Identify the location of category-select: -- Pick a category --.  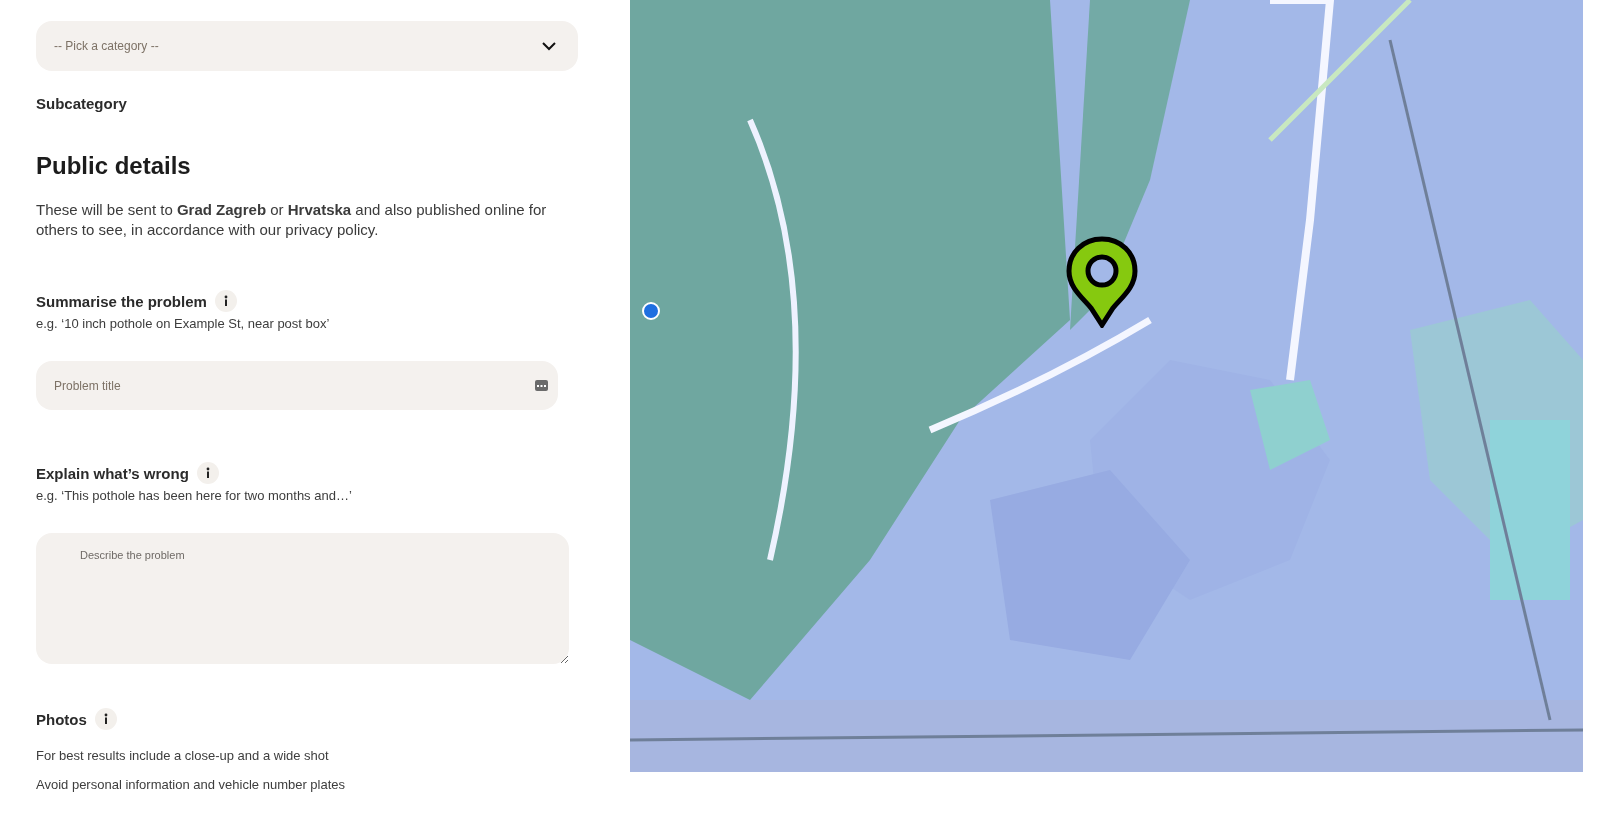
(307, 46).